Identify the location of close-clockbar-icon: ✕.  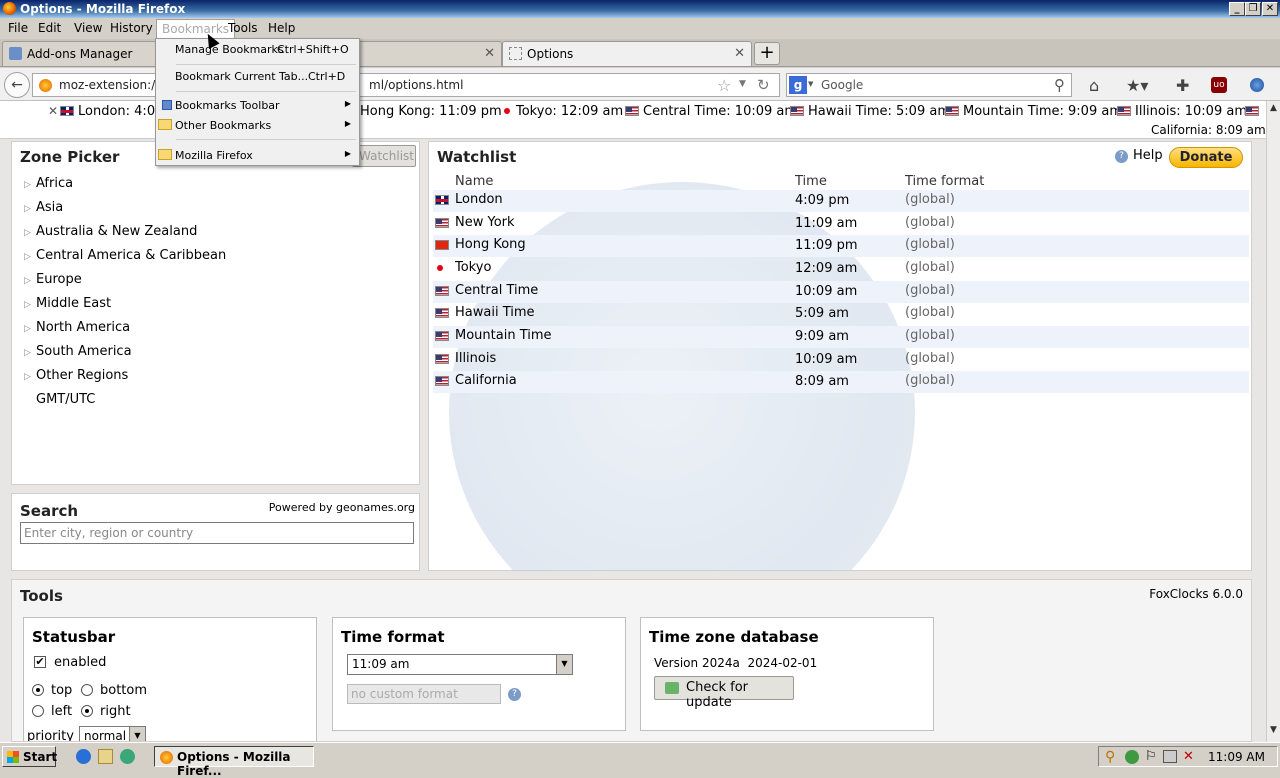
(53, 111).